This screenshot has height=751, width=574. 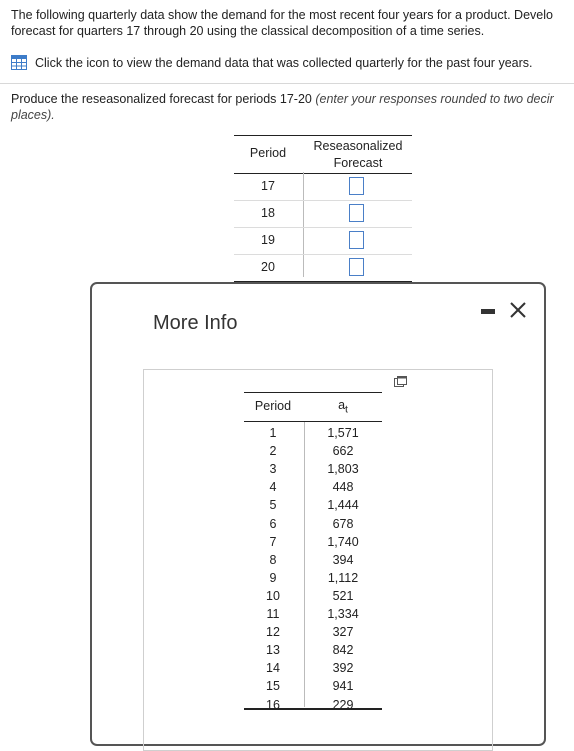 What do you see at coordinates (273, 614) in the screenshot?
I see `period-cell: 11` at bounding box center [273, 614].